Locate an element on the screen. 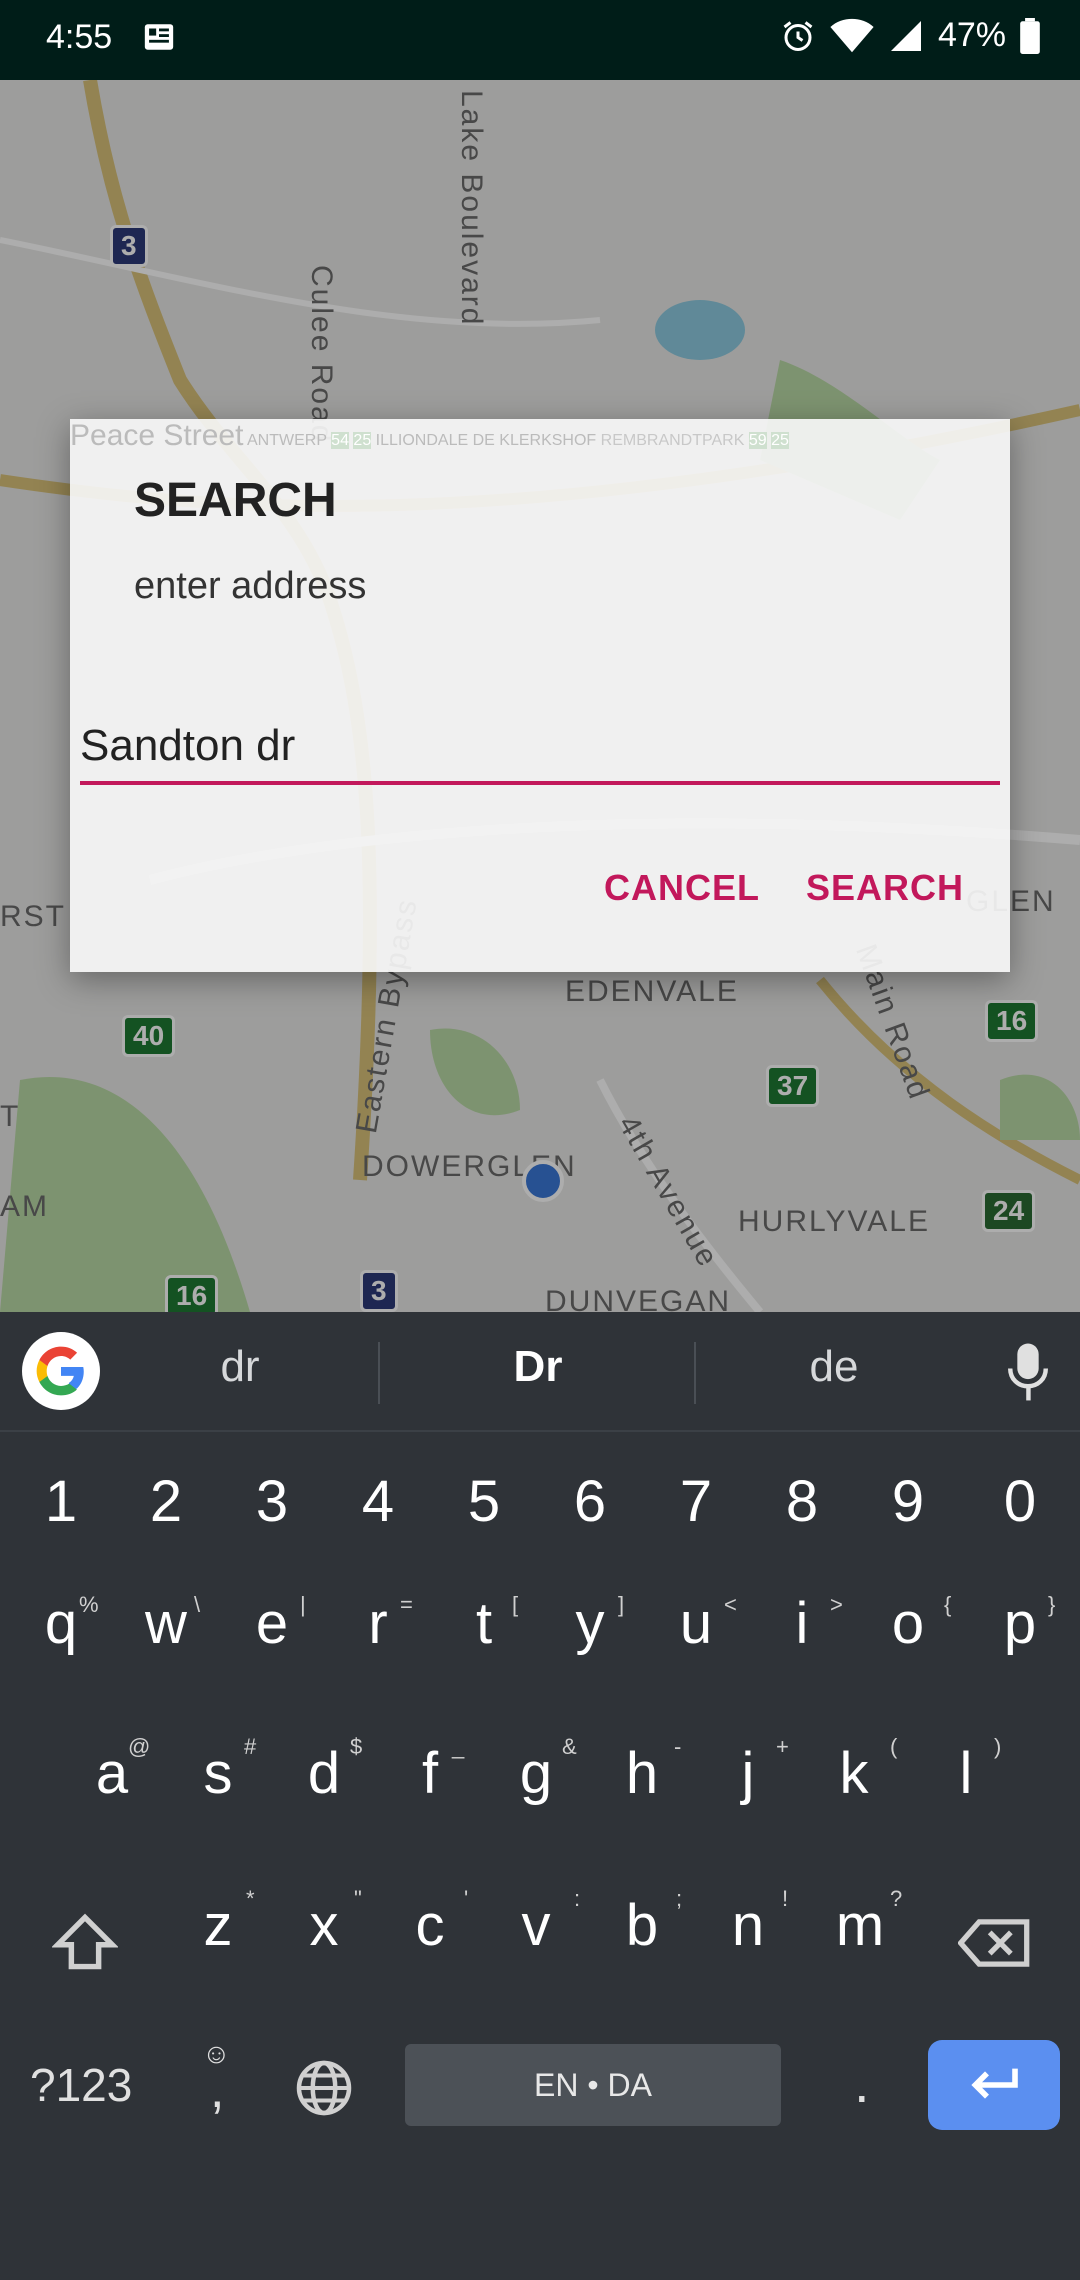 This screenshot has height=2280, width=1080. key-l: l) is located at coordinates (966, 1770).